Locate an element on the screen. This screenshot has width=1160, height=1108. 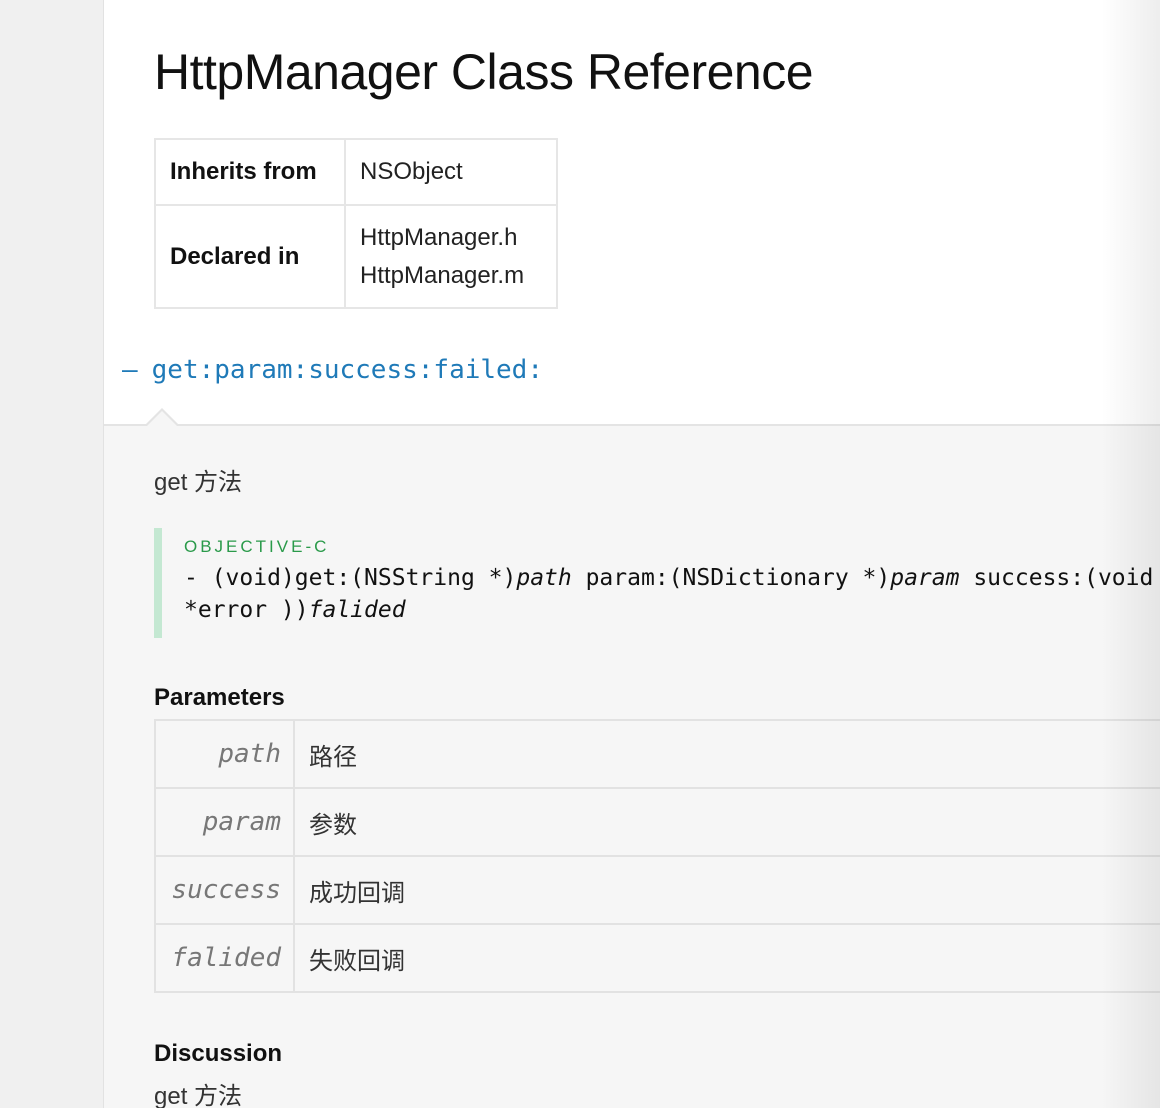
inherits-value: NSObject is located at coordinates (451, 172).